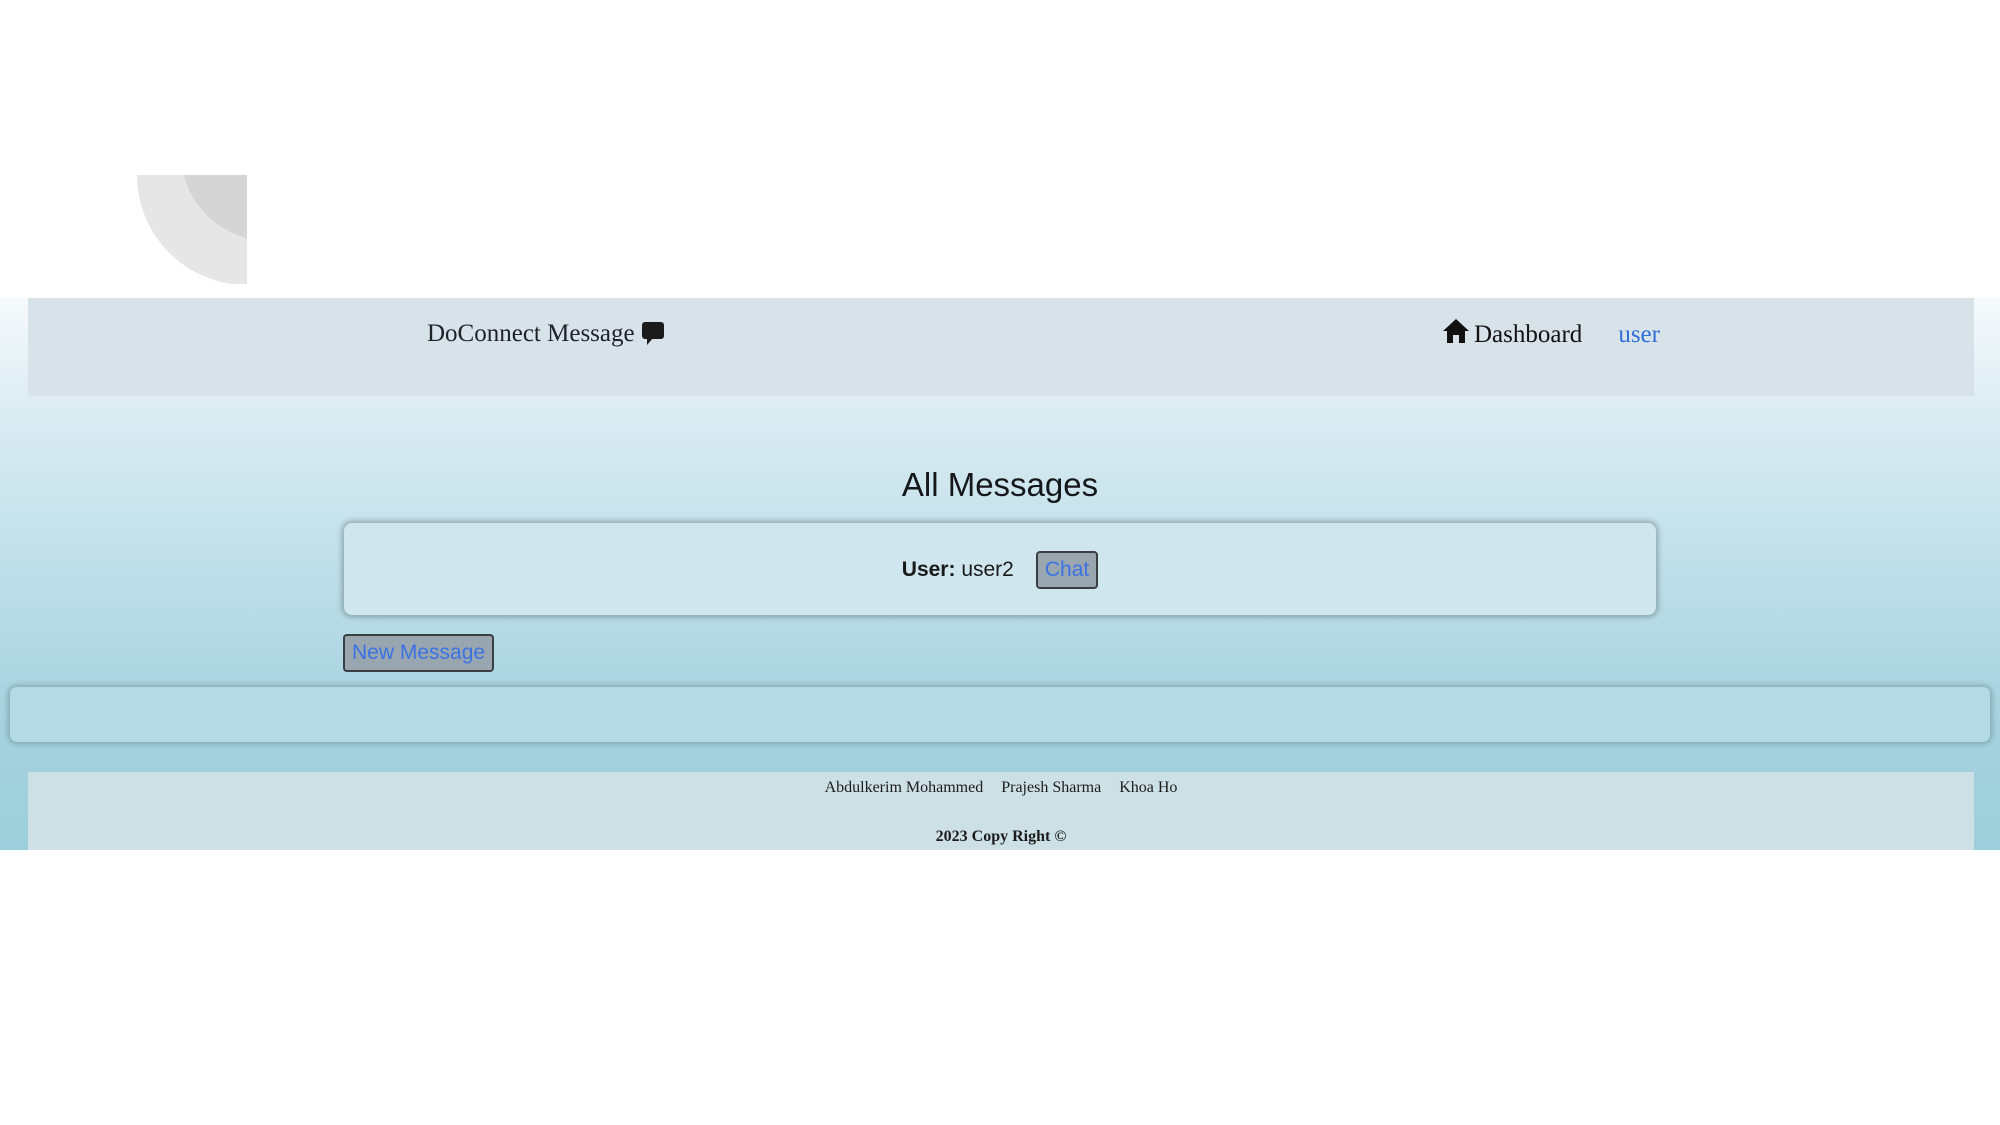 The width and height of the screenshot is (2000, 1125). Describe the element at coordinates (958, 570) in the screenshot. I see `message-user: User: user2` at that location.